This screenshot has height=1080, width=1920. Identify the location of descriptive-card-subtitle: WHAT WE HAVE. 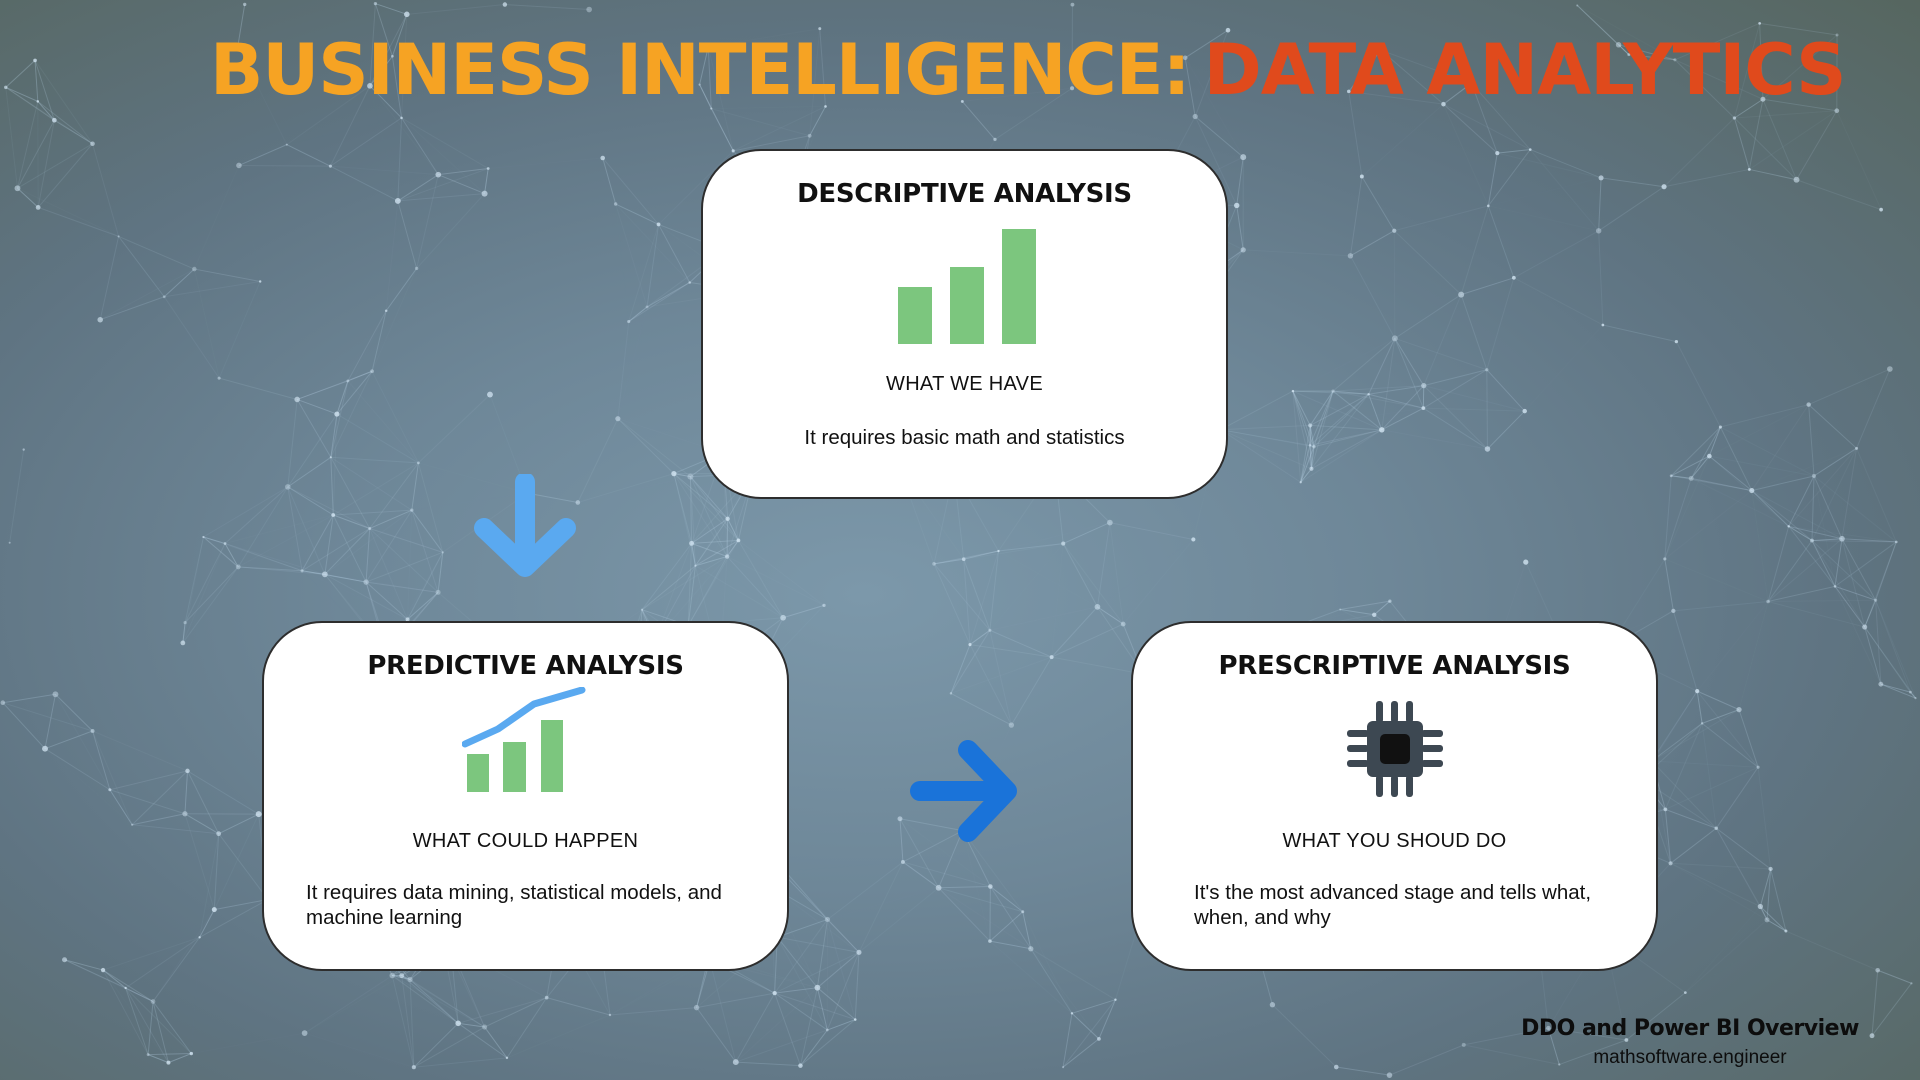
(964, 384).